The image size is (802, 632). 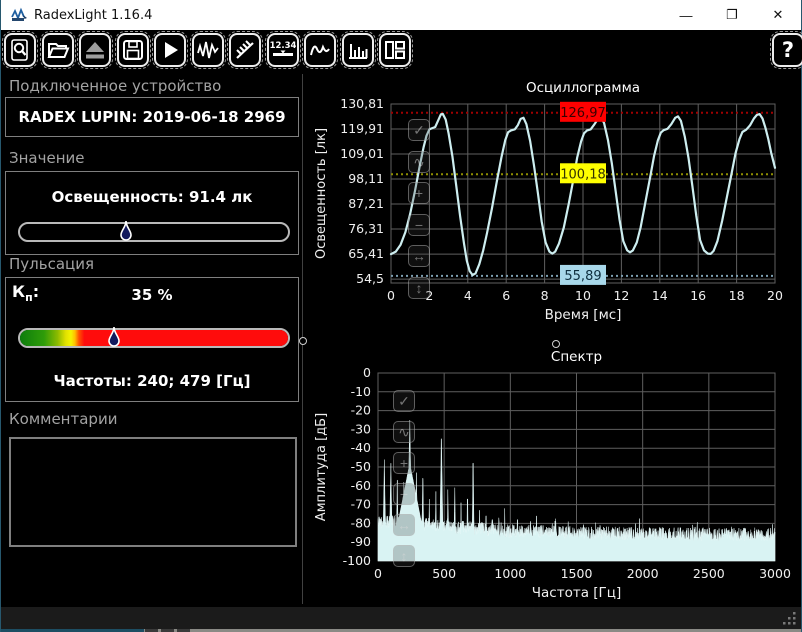 What do you see at coordinates (125, 234) in the screenshot?
I see `illuminance-marker` at bounding box center [125, 234].